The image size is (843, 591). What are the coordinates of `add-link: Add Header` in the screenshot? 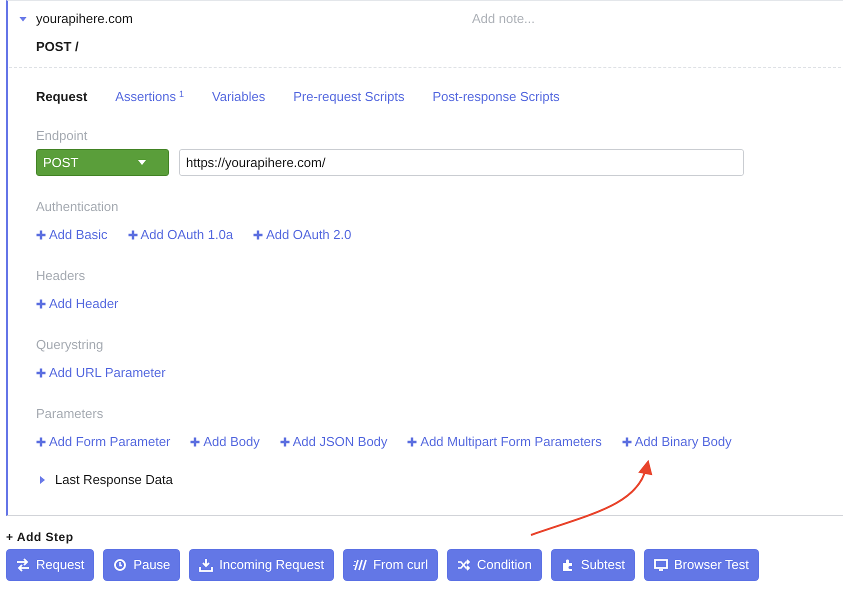 It's located at (77, 304).